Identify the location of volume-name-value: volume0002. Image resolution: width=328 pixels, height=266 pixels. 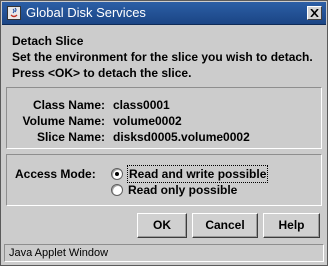
(147, 121).